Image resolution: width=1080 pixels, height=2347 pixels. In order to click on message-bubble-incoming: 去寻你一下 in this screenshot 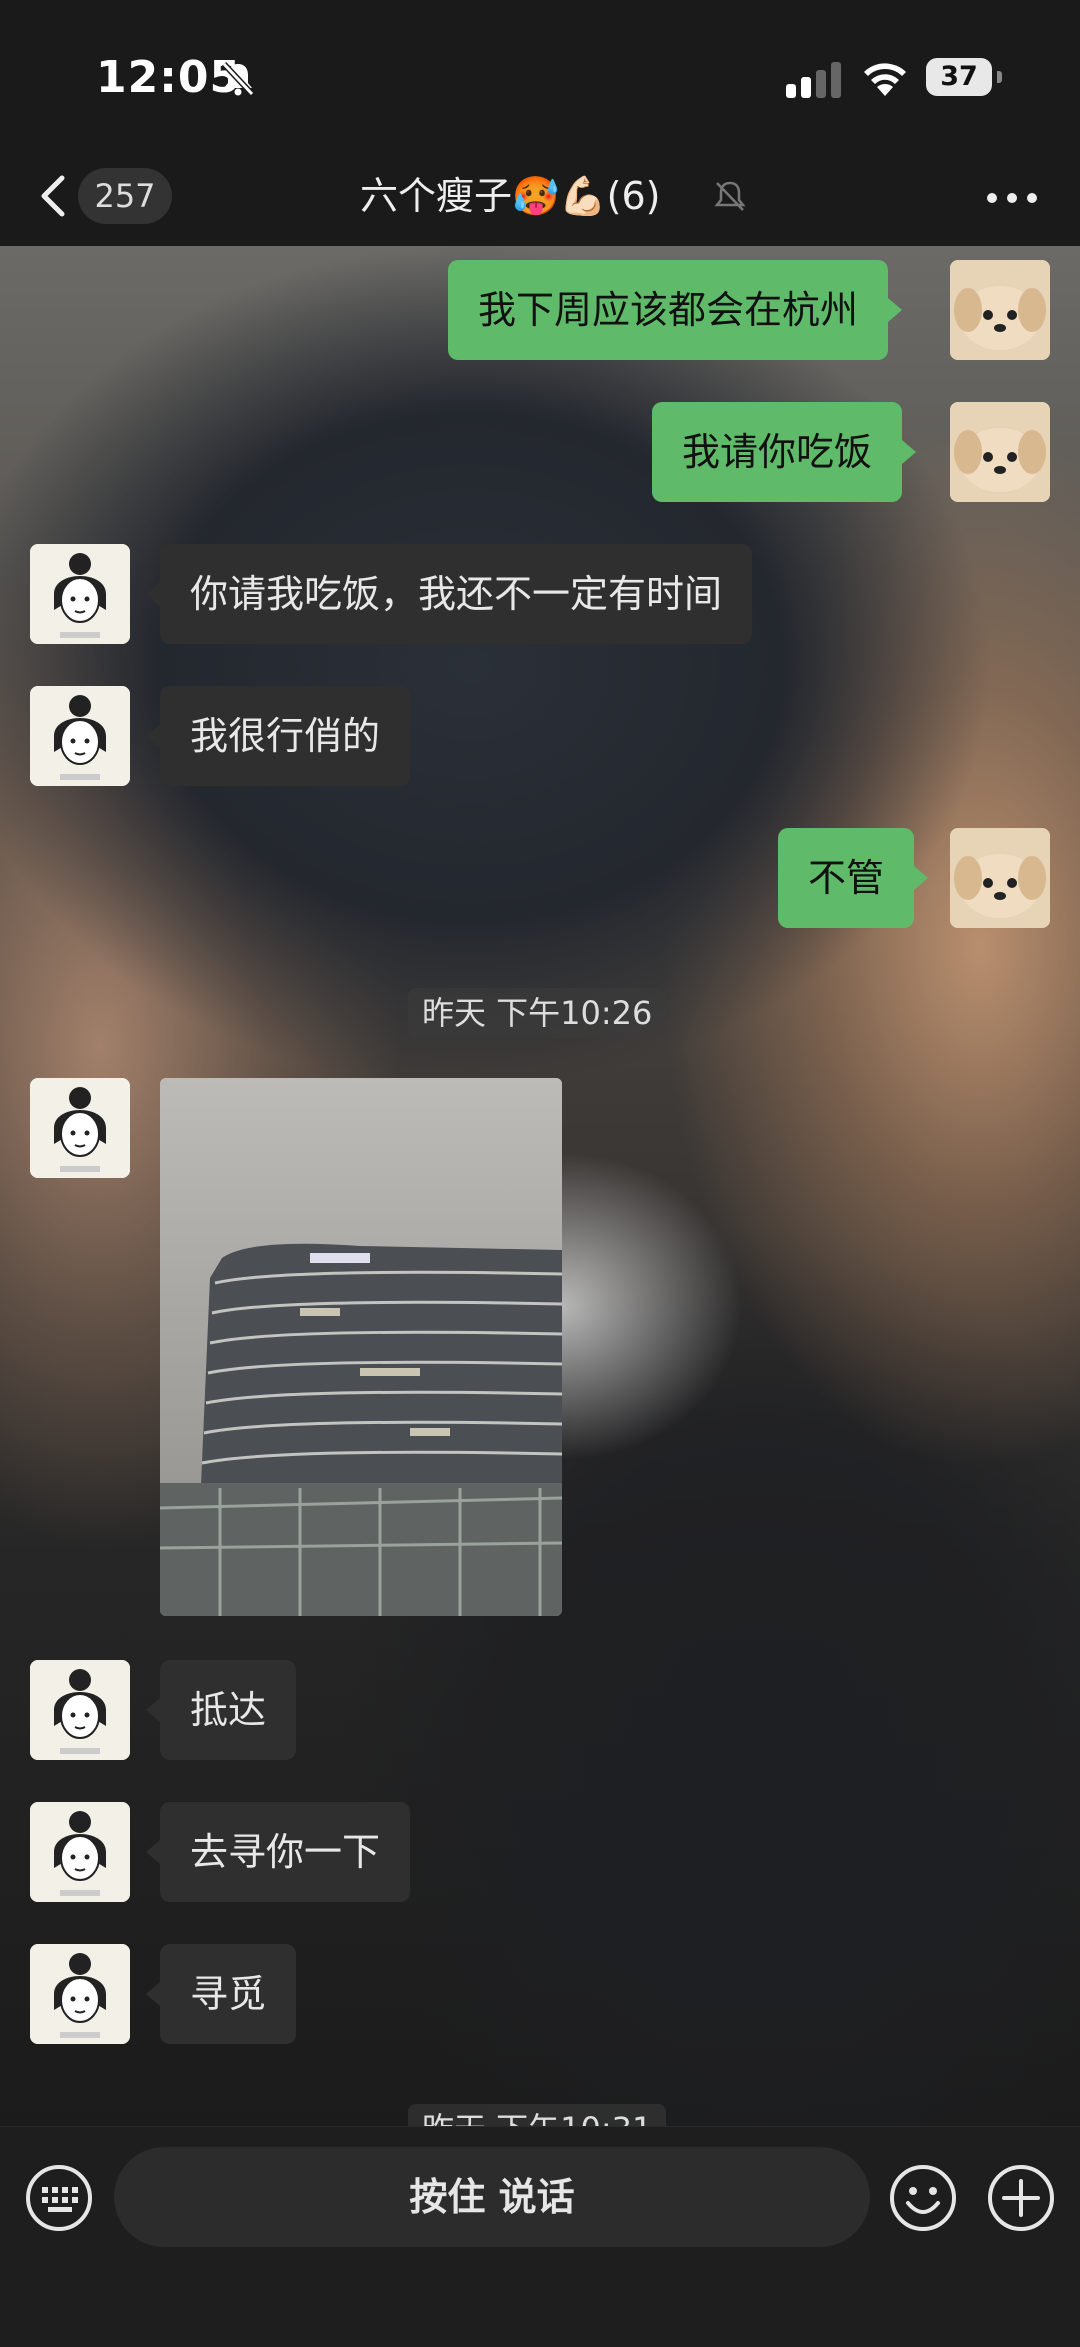, I will do `click(278, 1852)`.